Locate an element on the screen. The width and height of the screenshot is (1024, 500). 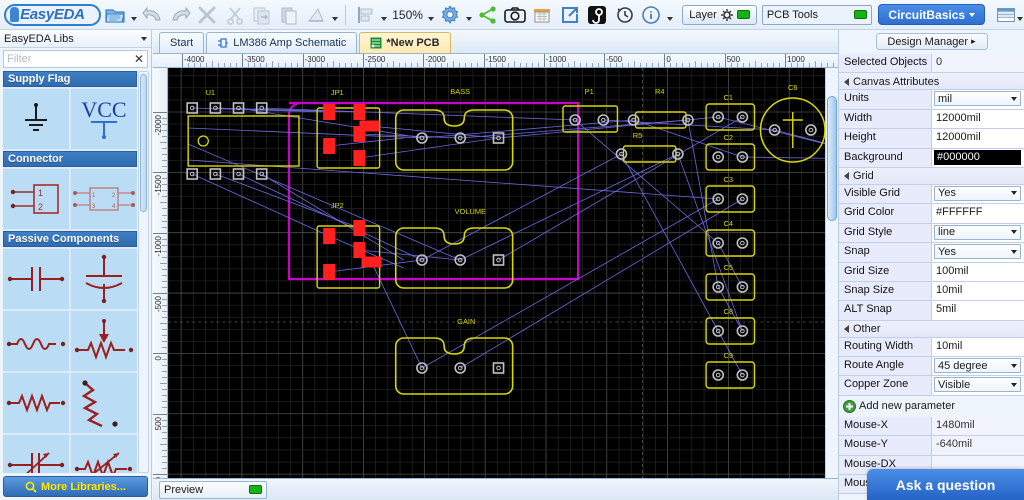
height-input: 12000mil is located at coordinates (978, 138).